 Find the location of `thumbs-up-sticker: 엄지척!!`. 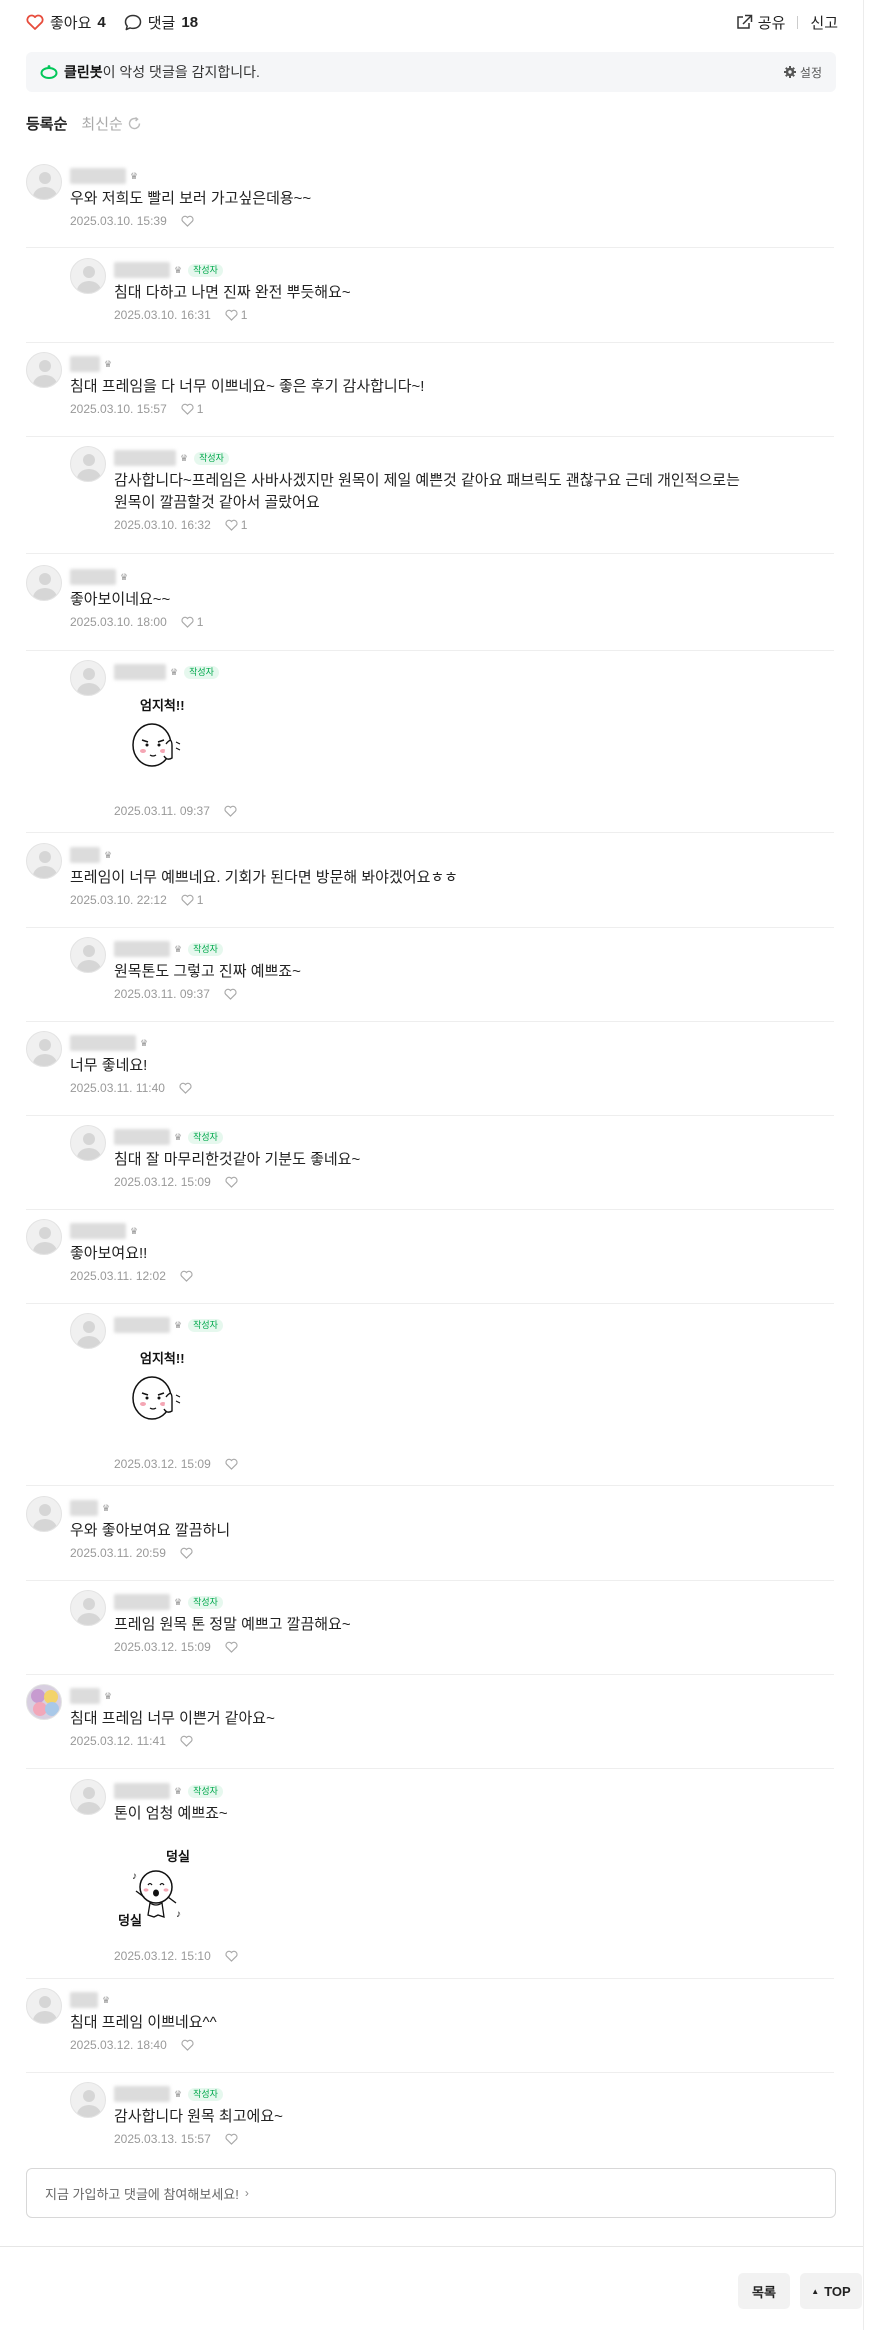

thumbs-up-sticker: 엄지척!! is located at coordinates (158, 1385).